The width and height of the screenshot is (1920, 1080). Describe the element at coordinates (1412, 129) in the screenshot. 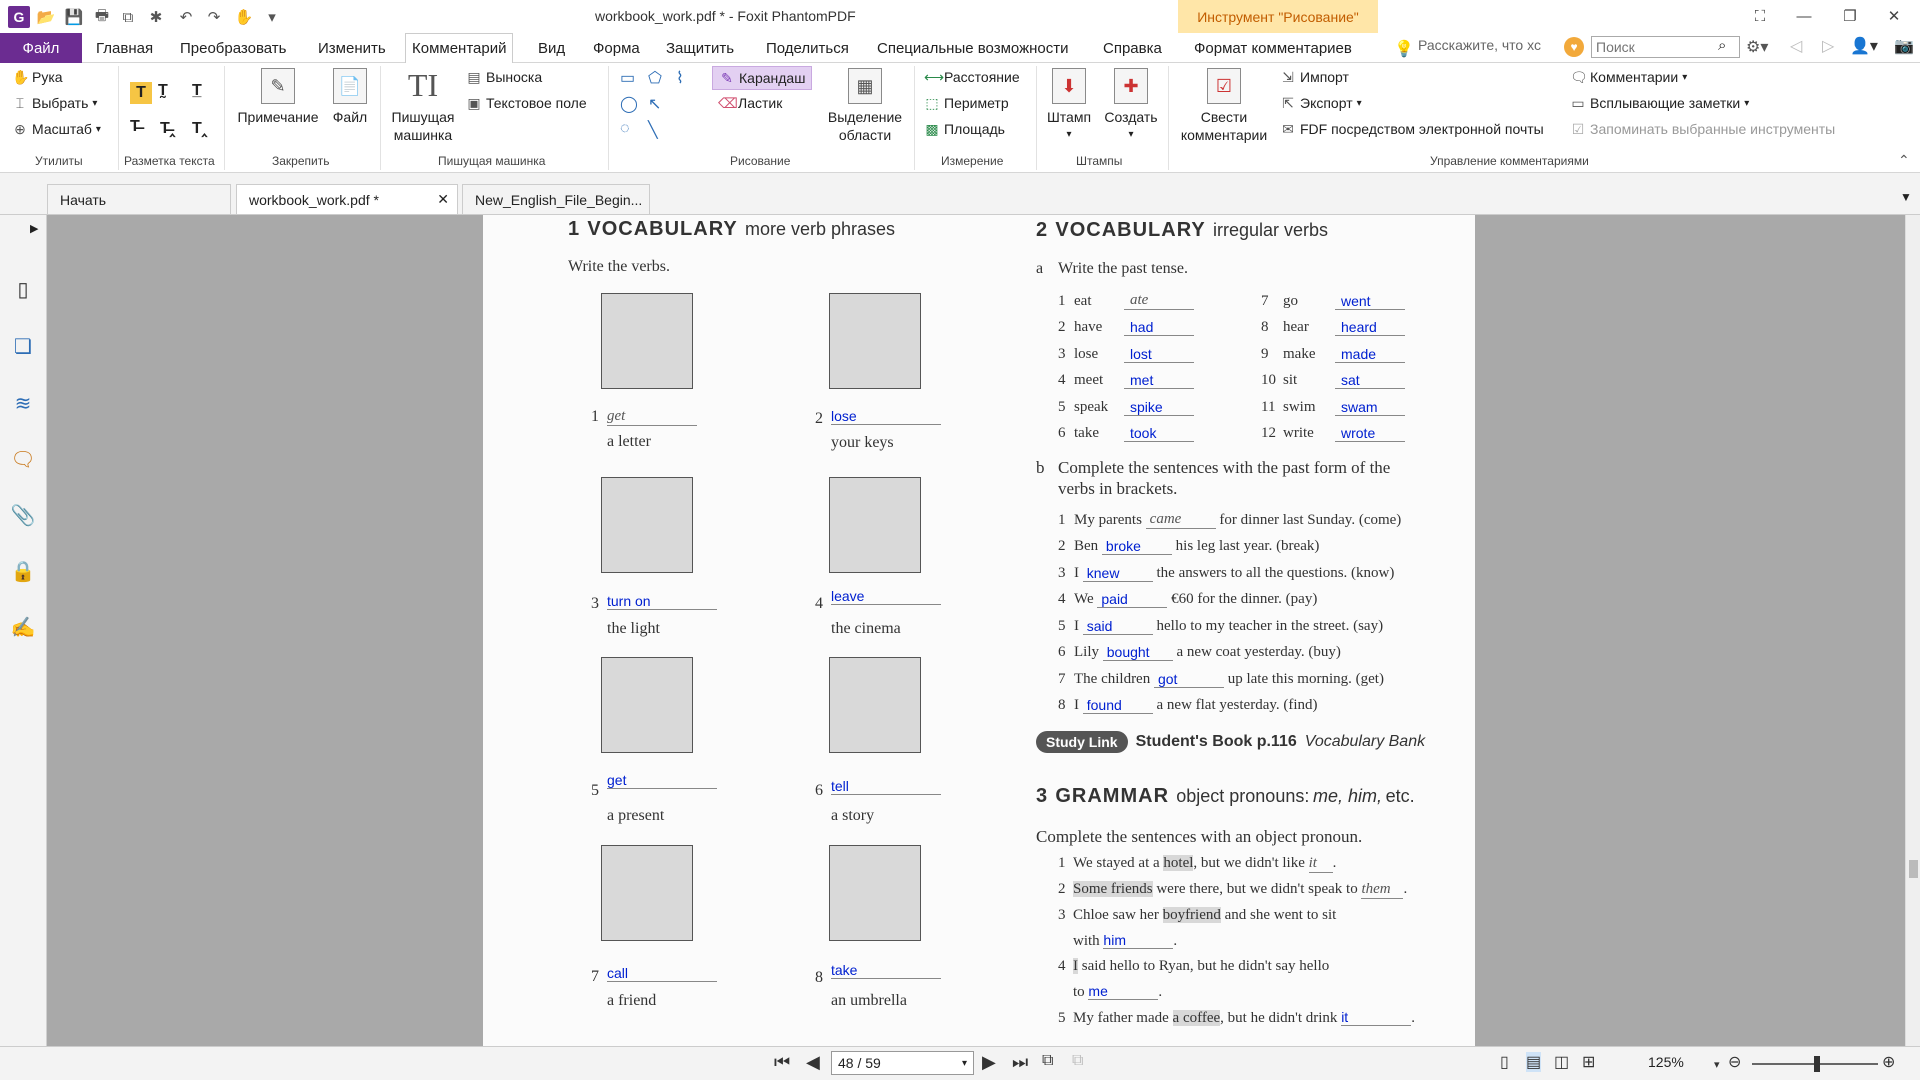

I see `fdf-email-button: ✉ FDF посредством электронной почты` at that location.